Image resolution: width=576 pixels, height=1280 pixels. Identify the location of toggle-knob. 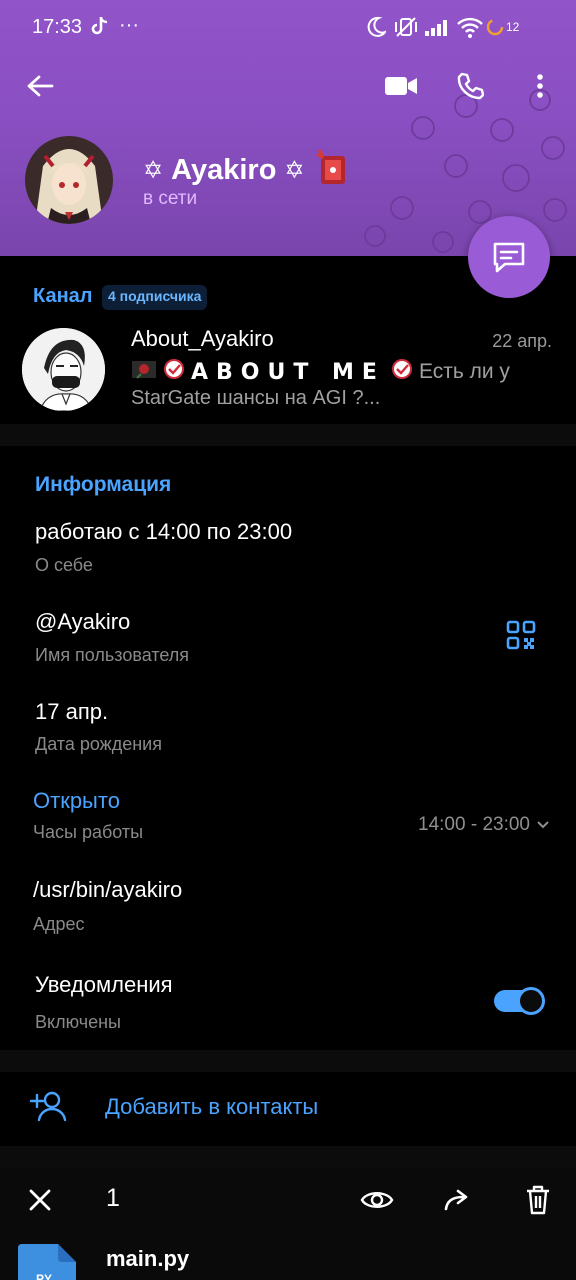
(531, 1001).